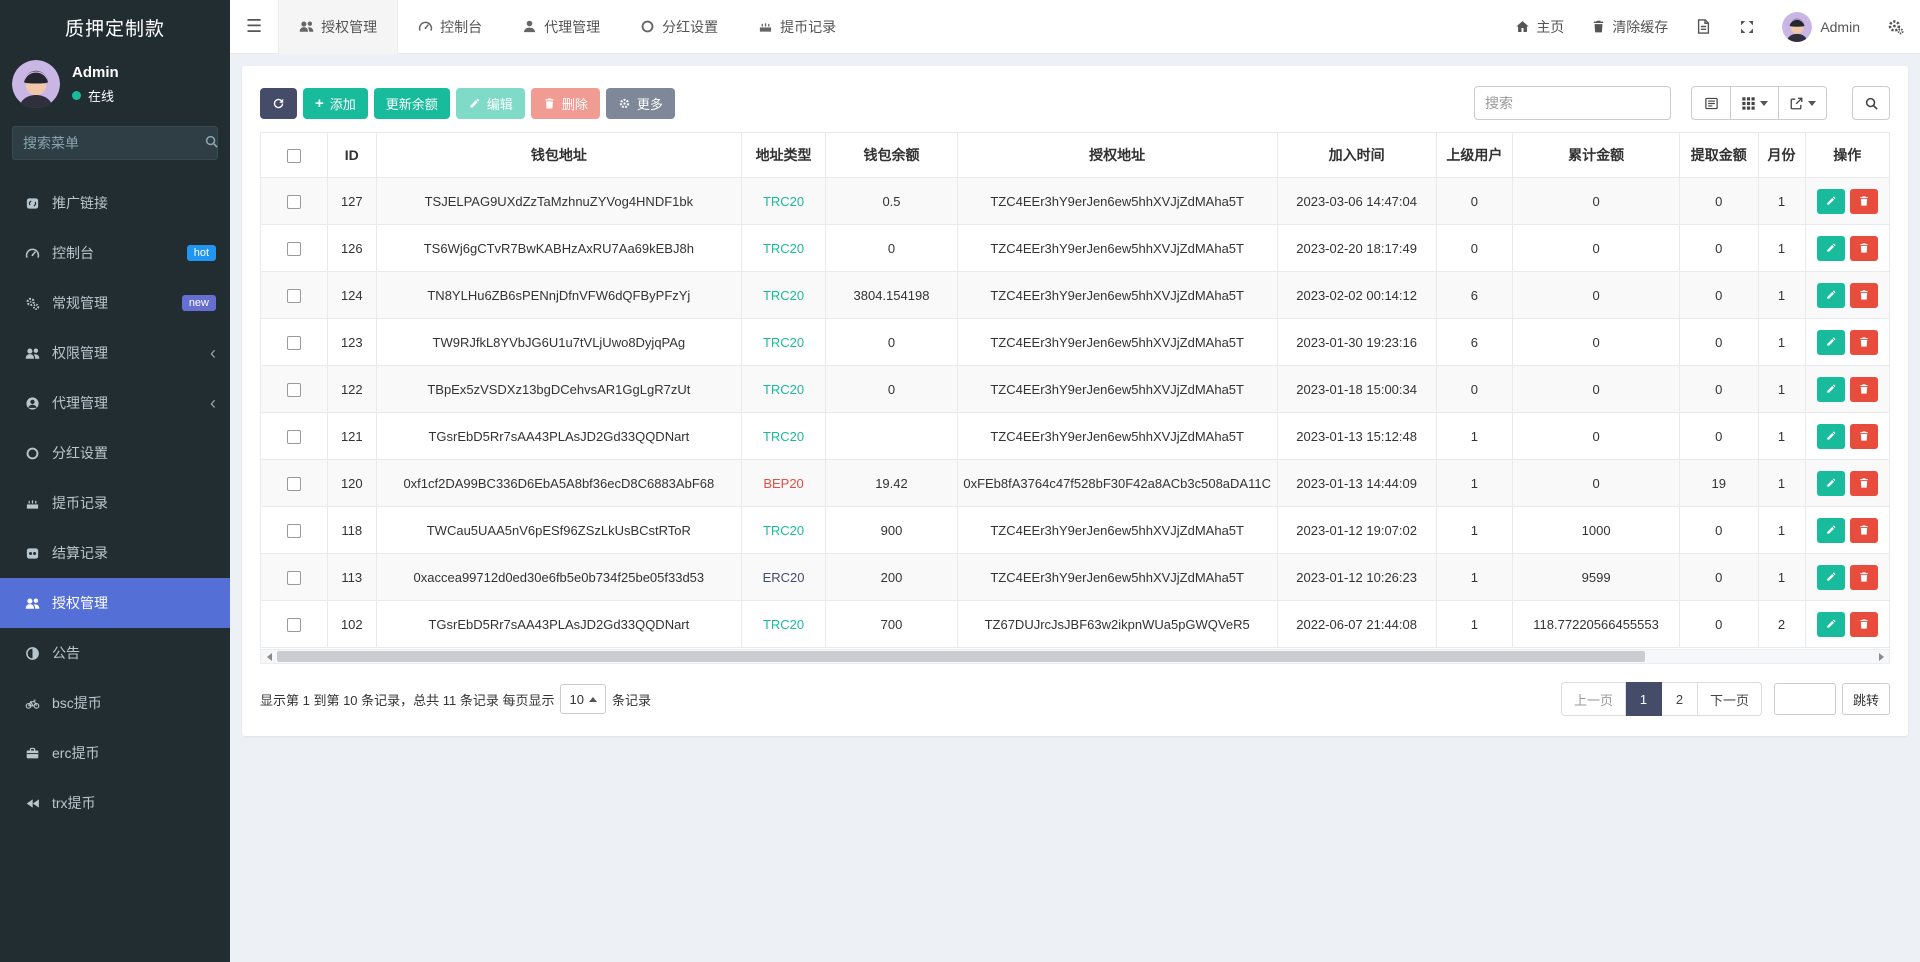 This screenshot has height=962, width=1920. What do you see at coordinates (1755, 103) in the screenshot?
I see `columns-button` at bounding box center [1755, 103].